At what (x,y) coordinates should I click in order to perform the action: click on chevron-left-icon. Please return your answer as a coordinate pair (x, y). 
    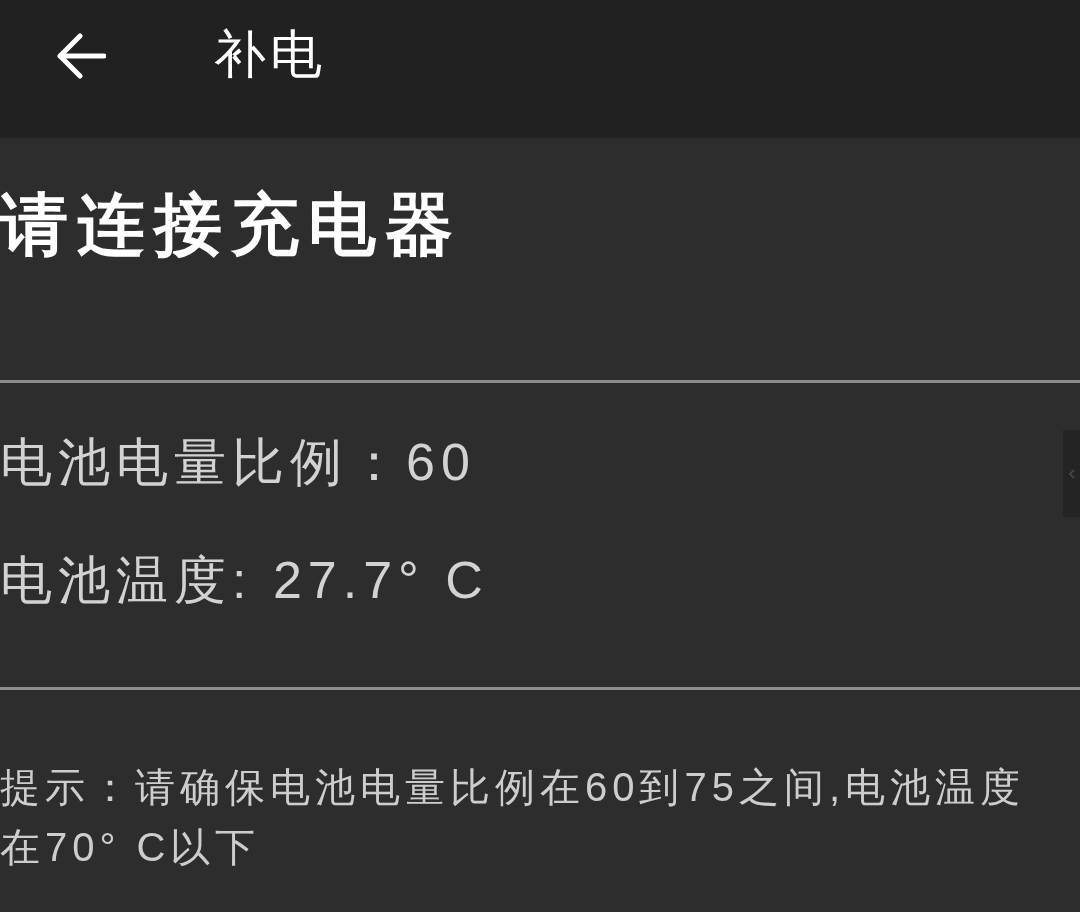
    Looking at the image, I should click on (1071, 473).